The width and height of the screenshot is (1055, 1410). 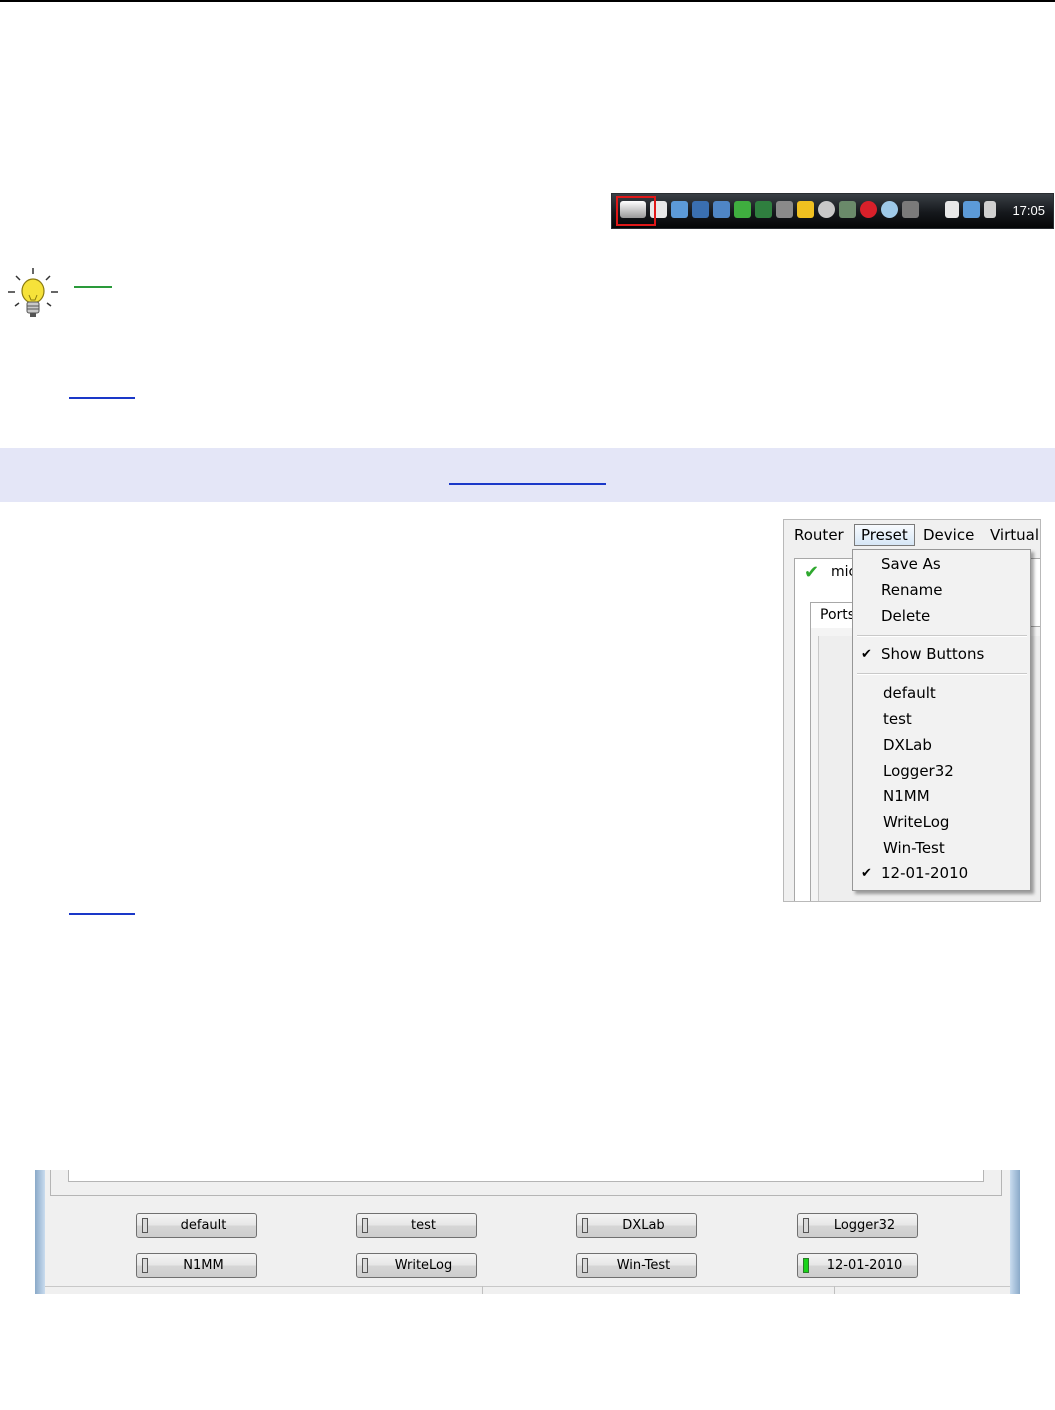 What do you see at coordinates (527, 1290) in the screenshot?
I see `status-bar` at bounding box center [527, 1290].